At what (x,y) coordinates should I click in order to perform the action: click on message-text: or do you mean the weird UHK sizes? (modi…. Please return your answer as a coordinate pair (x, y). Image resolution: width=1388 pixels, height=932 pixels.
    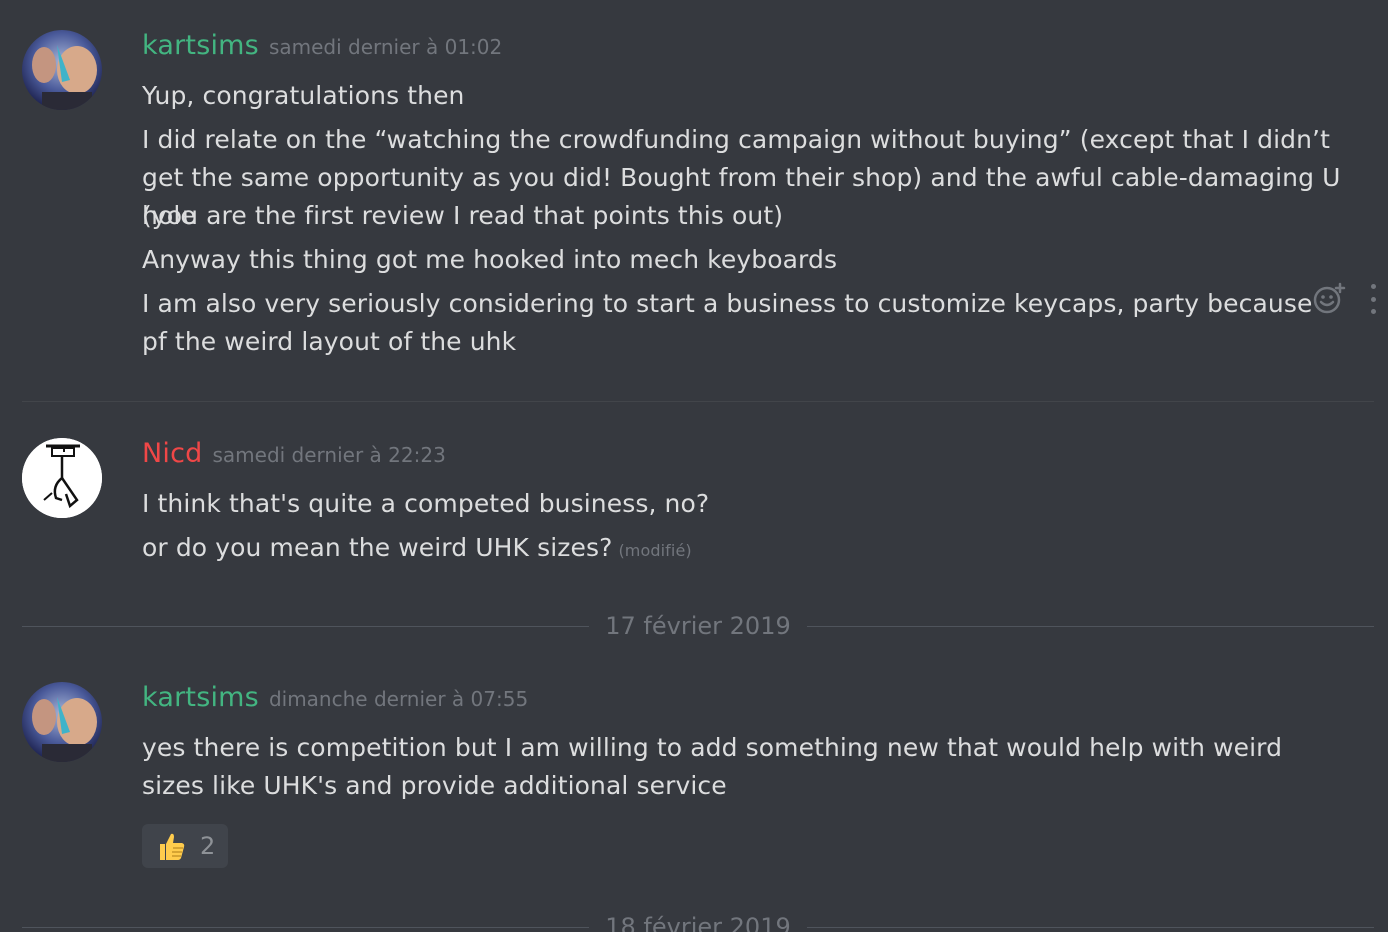
    Looking at the image, I should click on (758, 549).